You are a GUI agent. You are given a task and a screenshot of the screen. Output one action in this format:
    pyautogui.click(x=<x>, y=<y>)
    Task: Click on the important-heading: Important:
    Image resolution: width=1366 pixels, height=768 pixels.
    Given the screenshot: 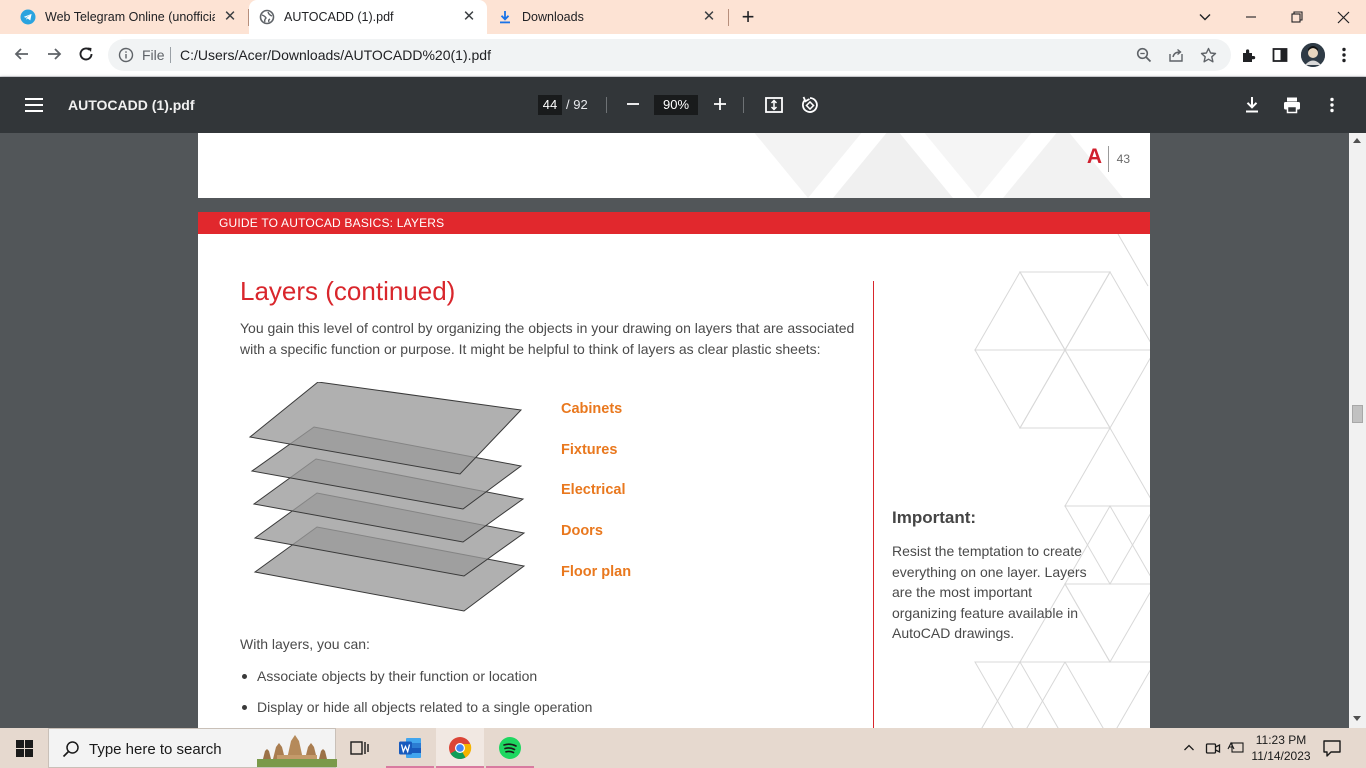 What is the action you would take?
    pyautogui.click(x=934, y=517)
    